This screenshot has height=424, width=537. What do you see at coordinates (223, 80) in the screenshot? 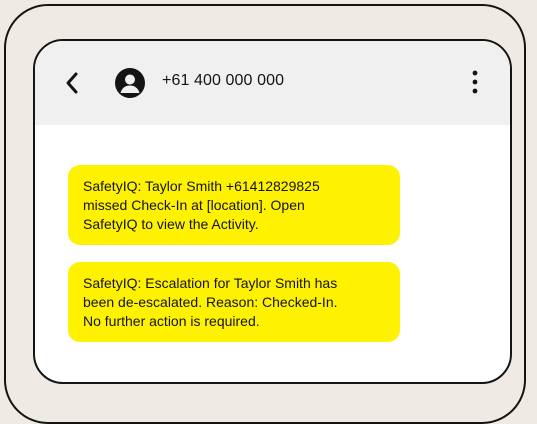
I see `contact-number: +61 400 000 000` at bounding box center [223, 80].